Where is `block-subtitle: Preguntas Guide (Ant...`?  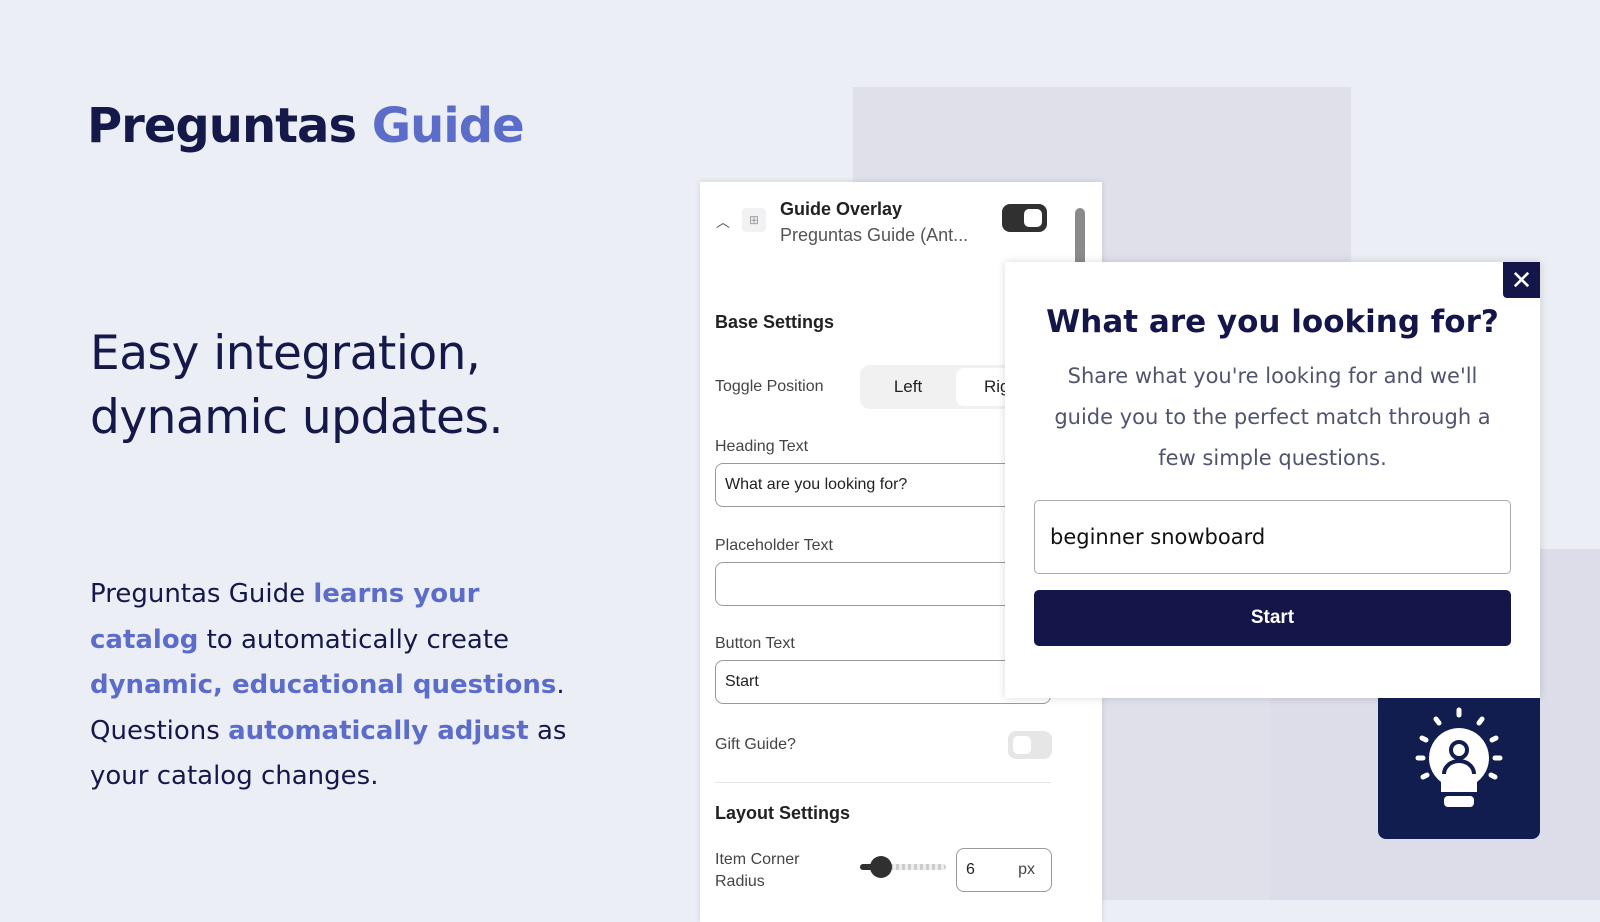 block-subtitle: Preguntas Guide (Ant... is located at coordinates (874, 235).